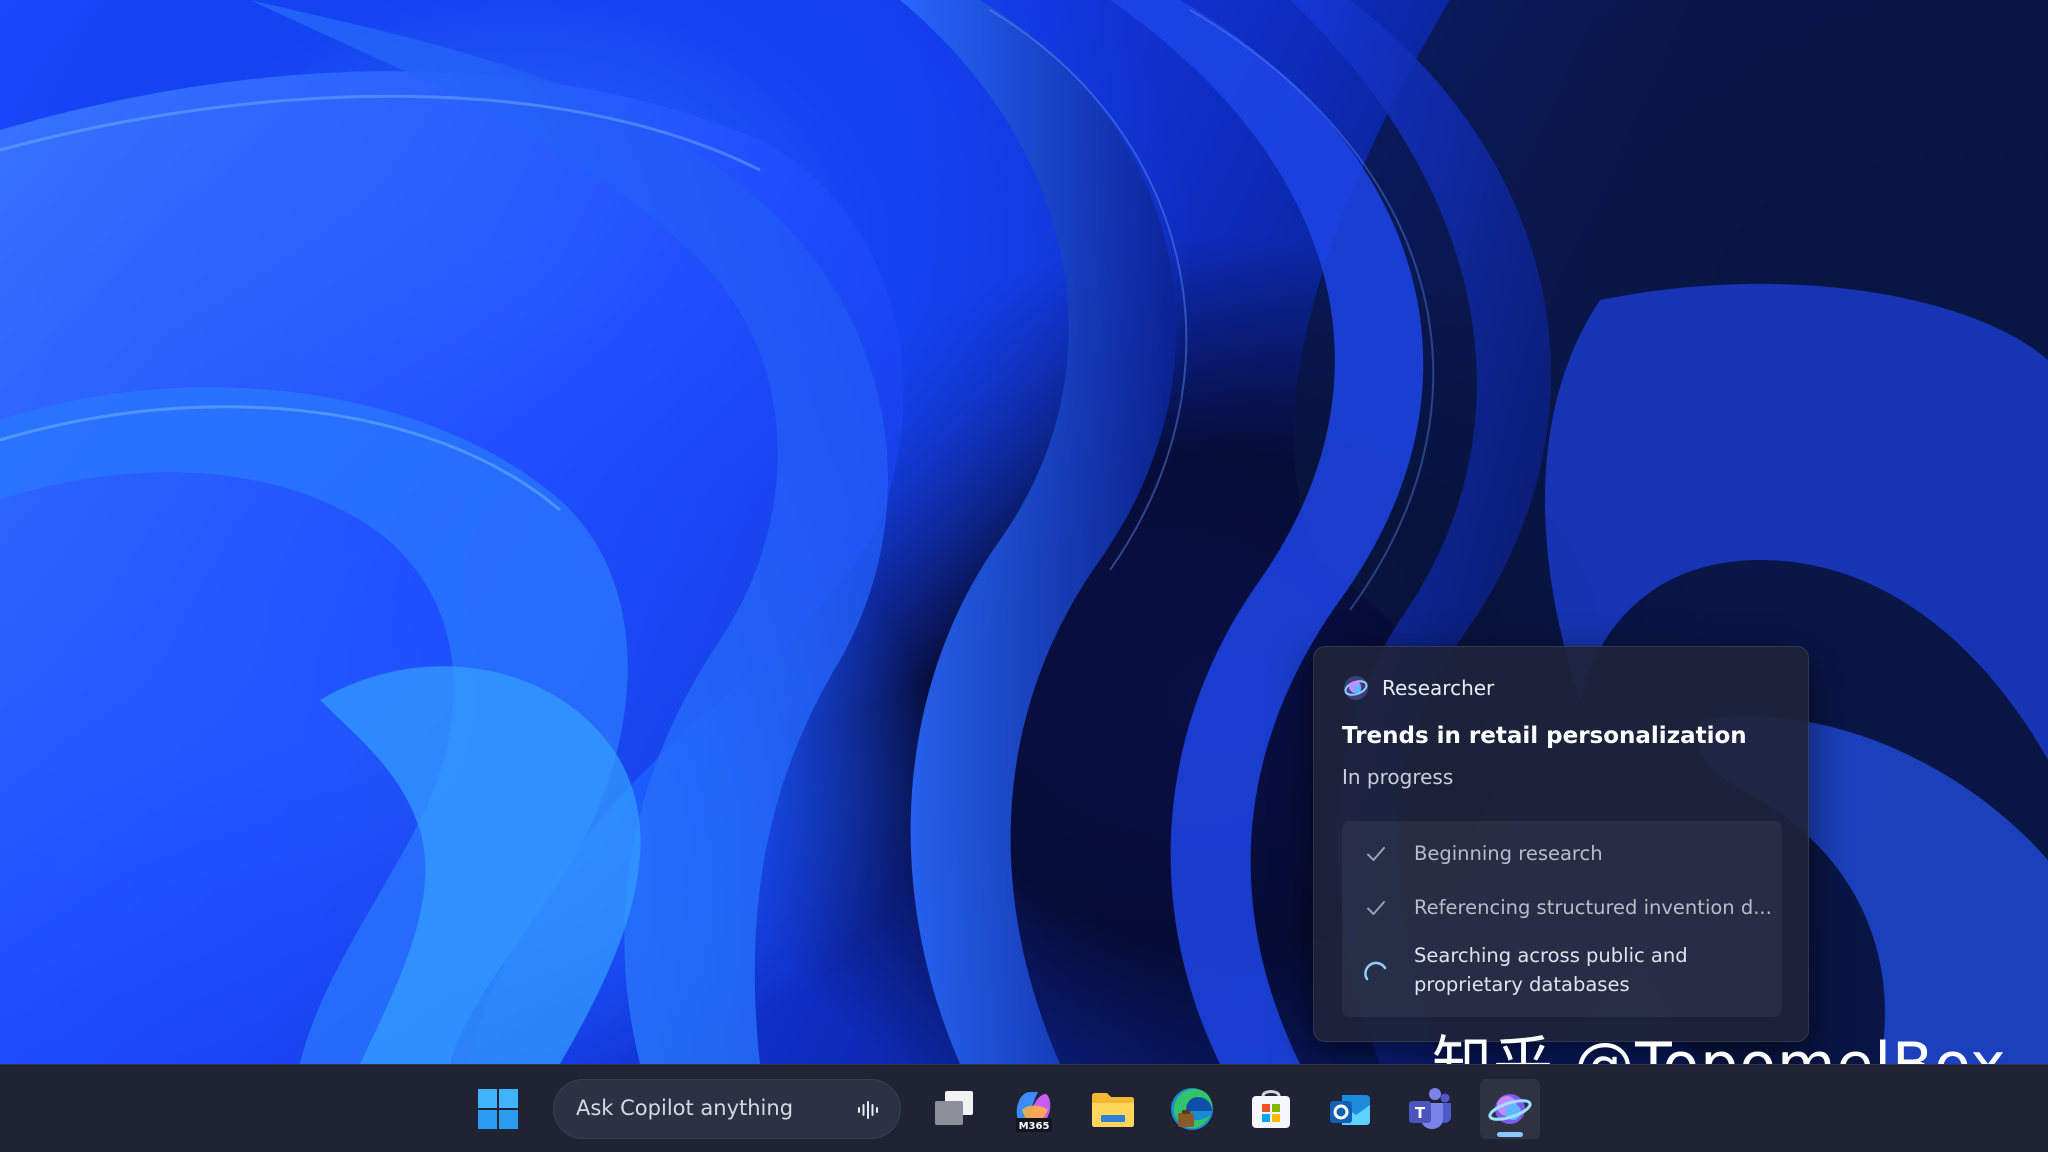  I want to click on task-view-button, so click(954, 1109).